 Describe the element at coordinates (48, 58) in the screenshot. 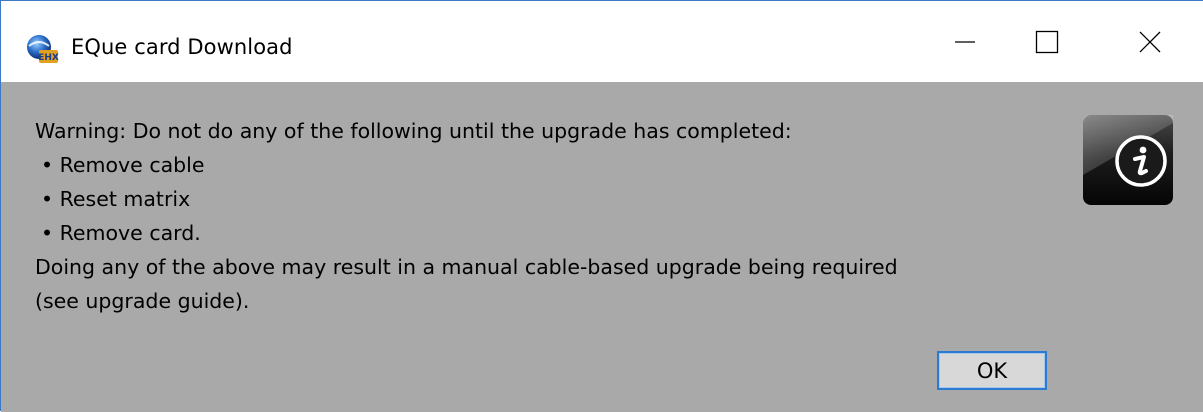

I see `svg-text: EHX` at that location.